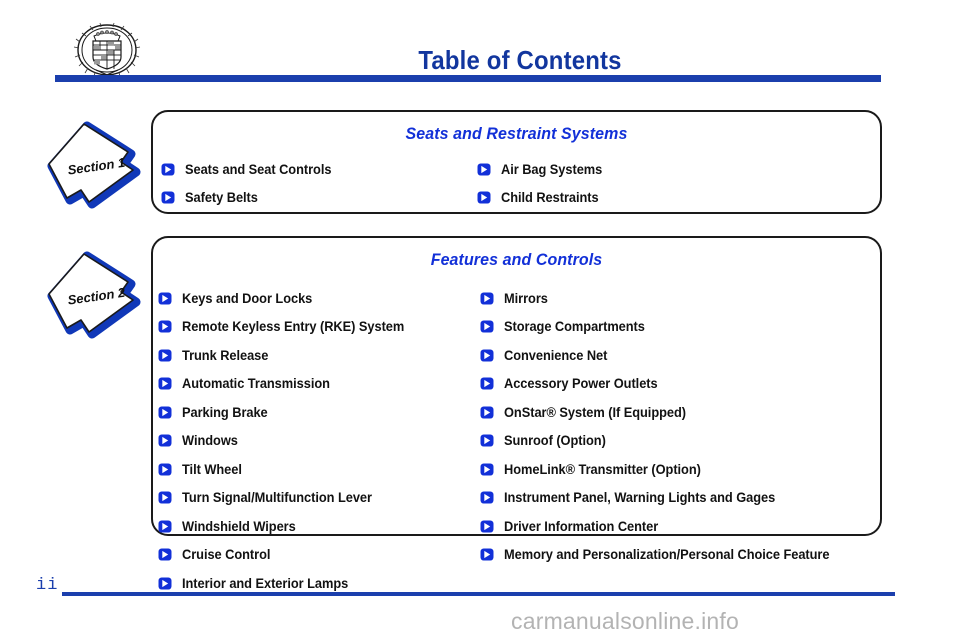 This screenshot has width=960, height=641. I want to click on list-item: Windshield Wipers, so click(314, 526).